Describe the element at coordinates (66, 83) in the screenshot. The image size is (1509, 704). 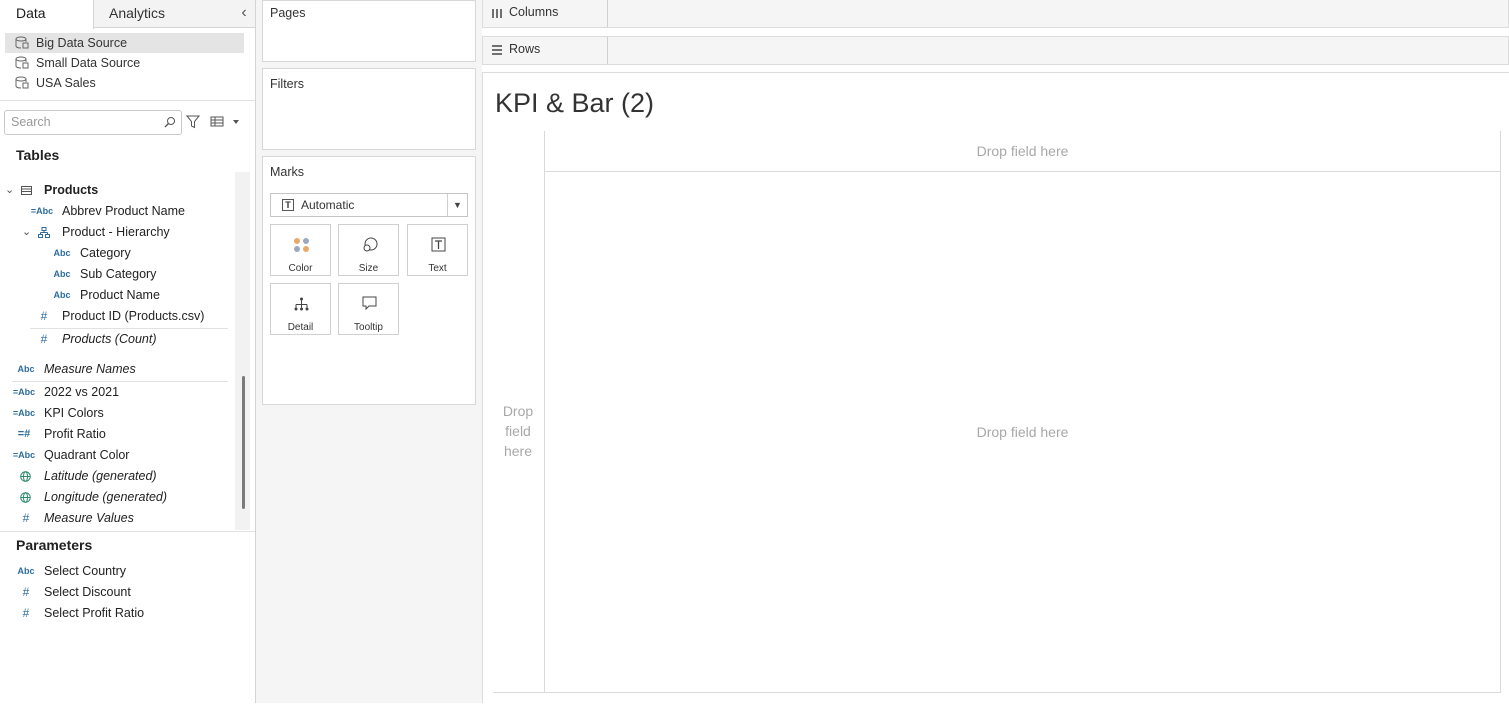
I see `data-source-label: USA Sales` at that location.